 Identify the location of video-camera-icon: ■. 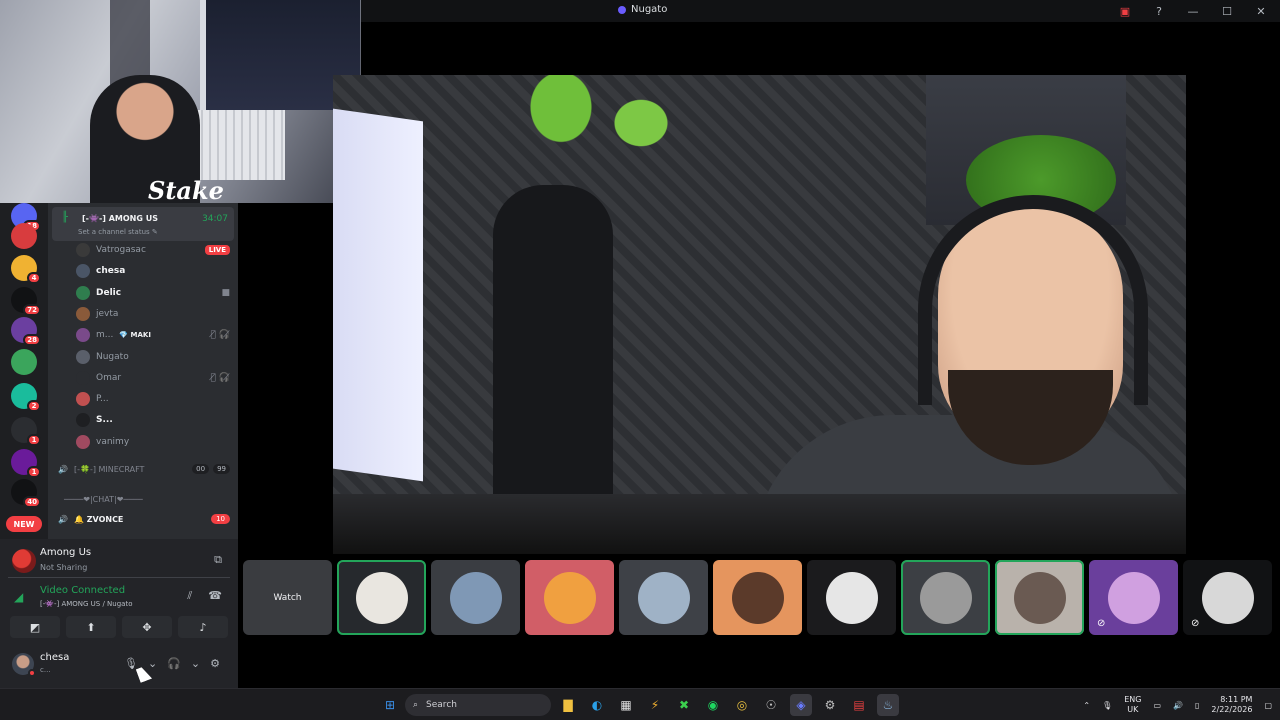
(225, 292).